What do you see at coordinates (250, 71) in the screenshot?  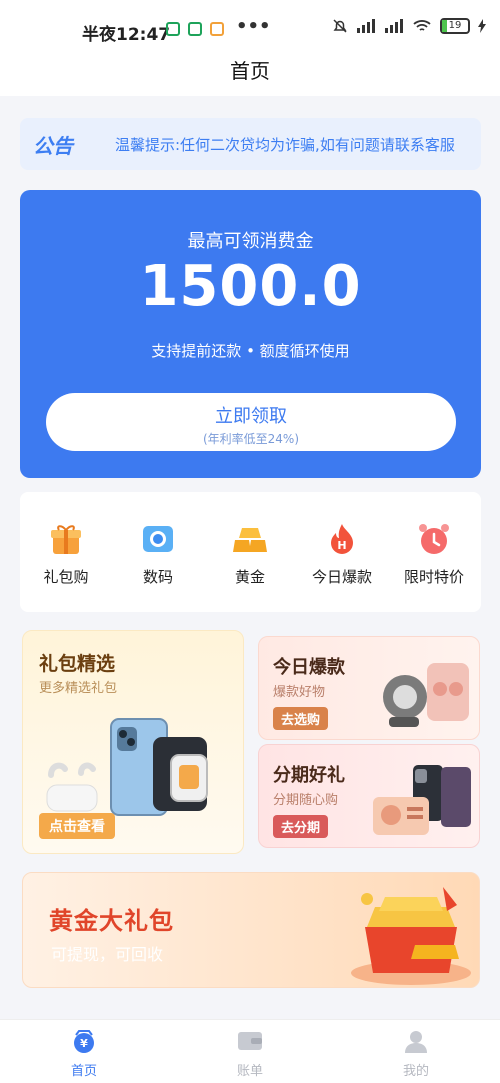 I see `page-title: 首页` at bounding box center [250, 71].